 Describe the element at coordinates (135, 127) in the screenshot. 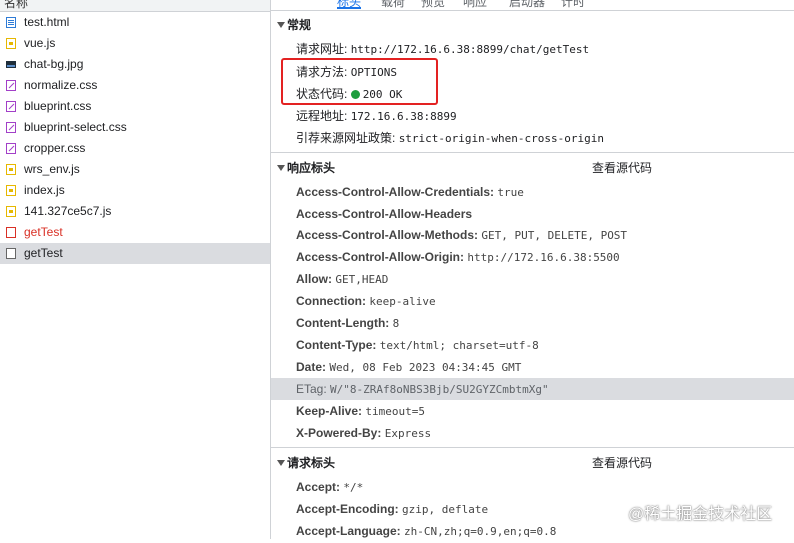

I see `request-item: blueprint-select.css` at that location.